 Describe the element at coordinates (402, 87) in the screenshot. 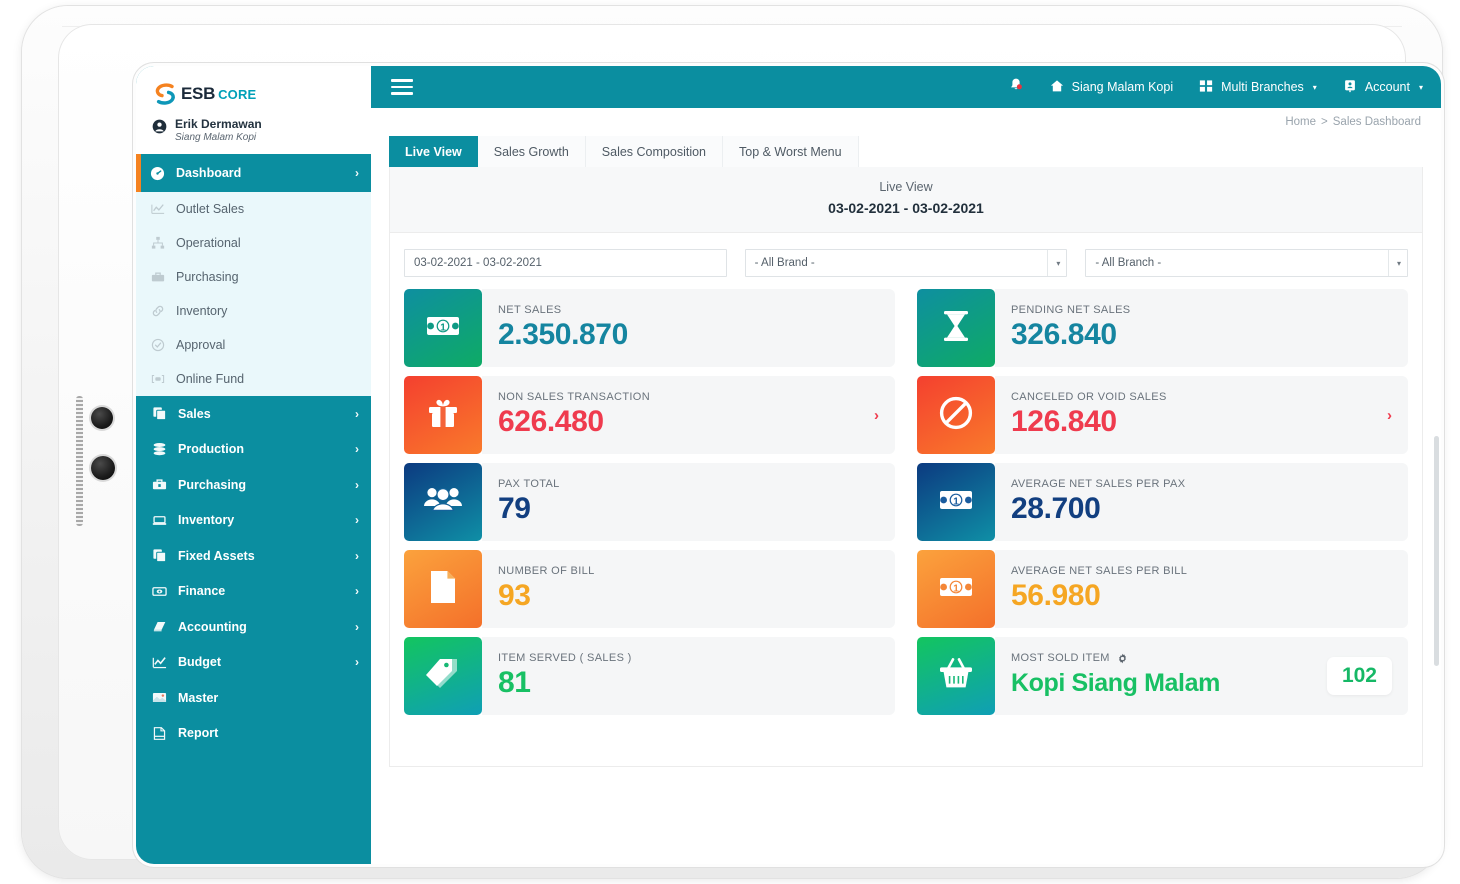

I see `hamburger-icon` at that location.